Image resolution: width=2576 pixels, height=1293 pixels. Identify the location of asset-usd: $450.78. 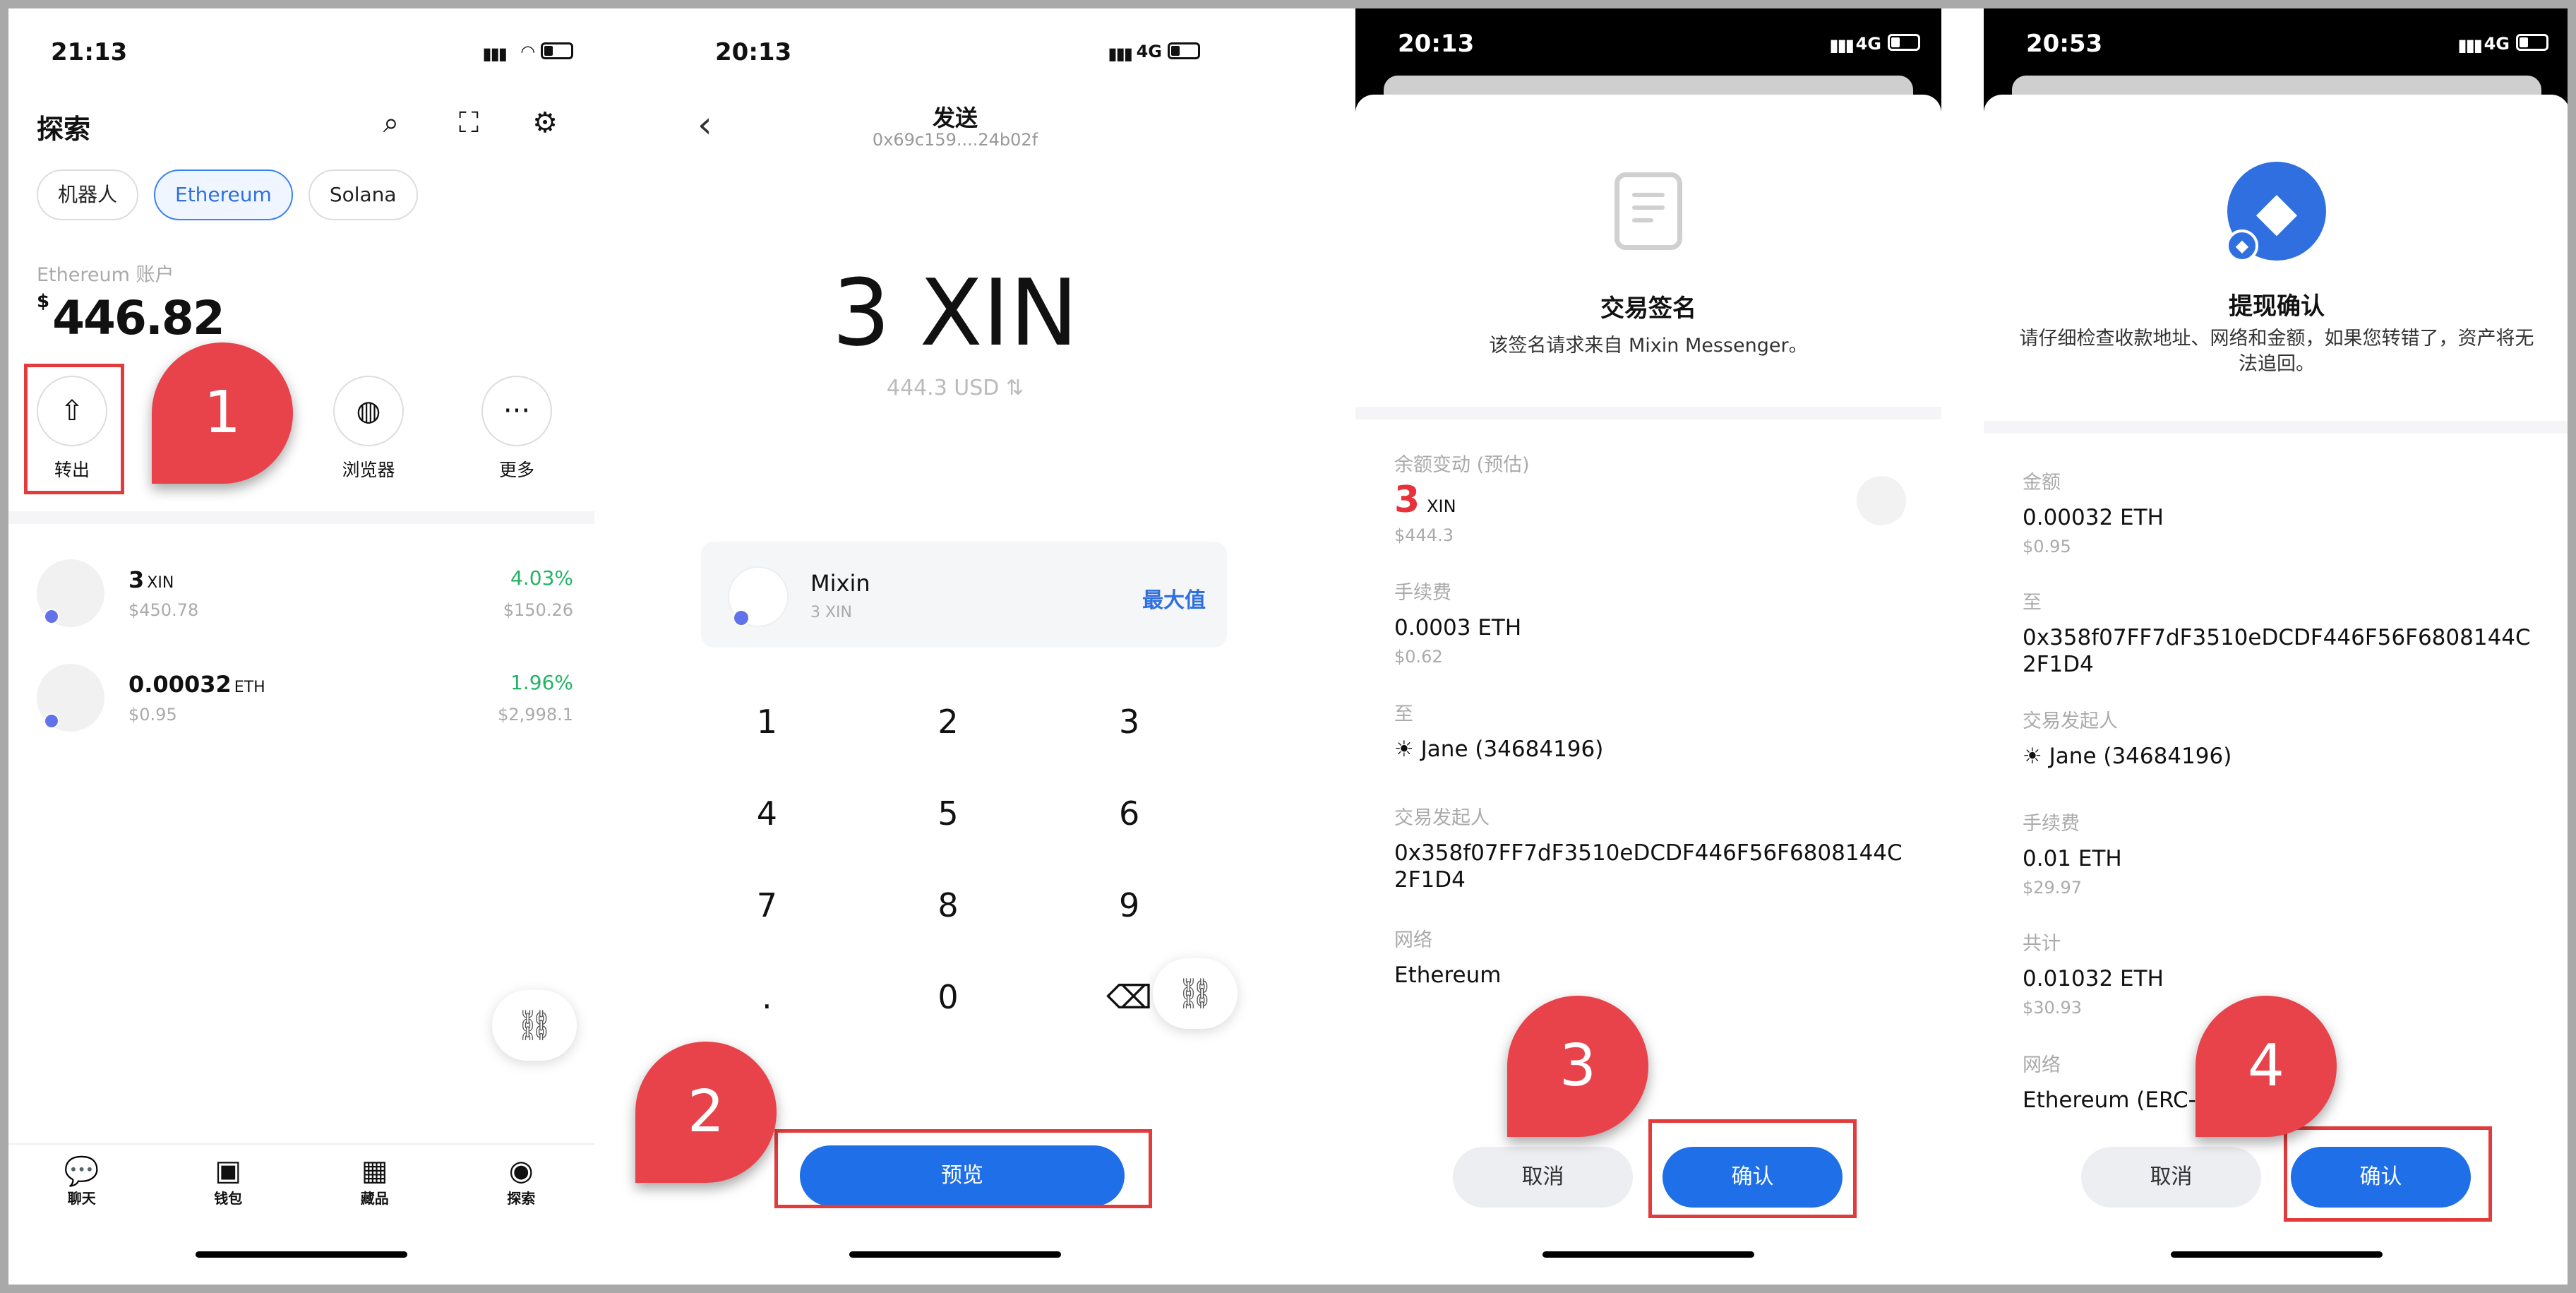
(163, 610).